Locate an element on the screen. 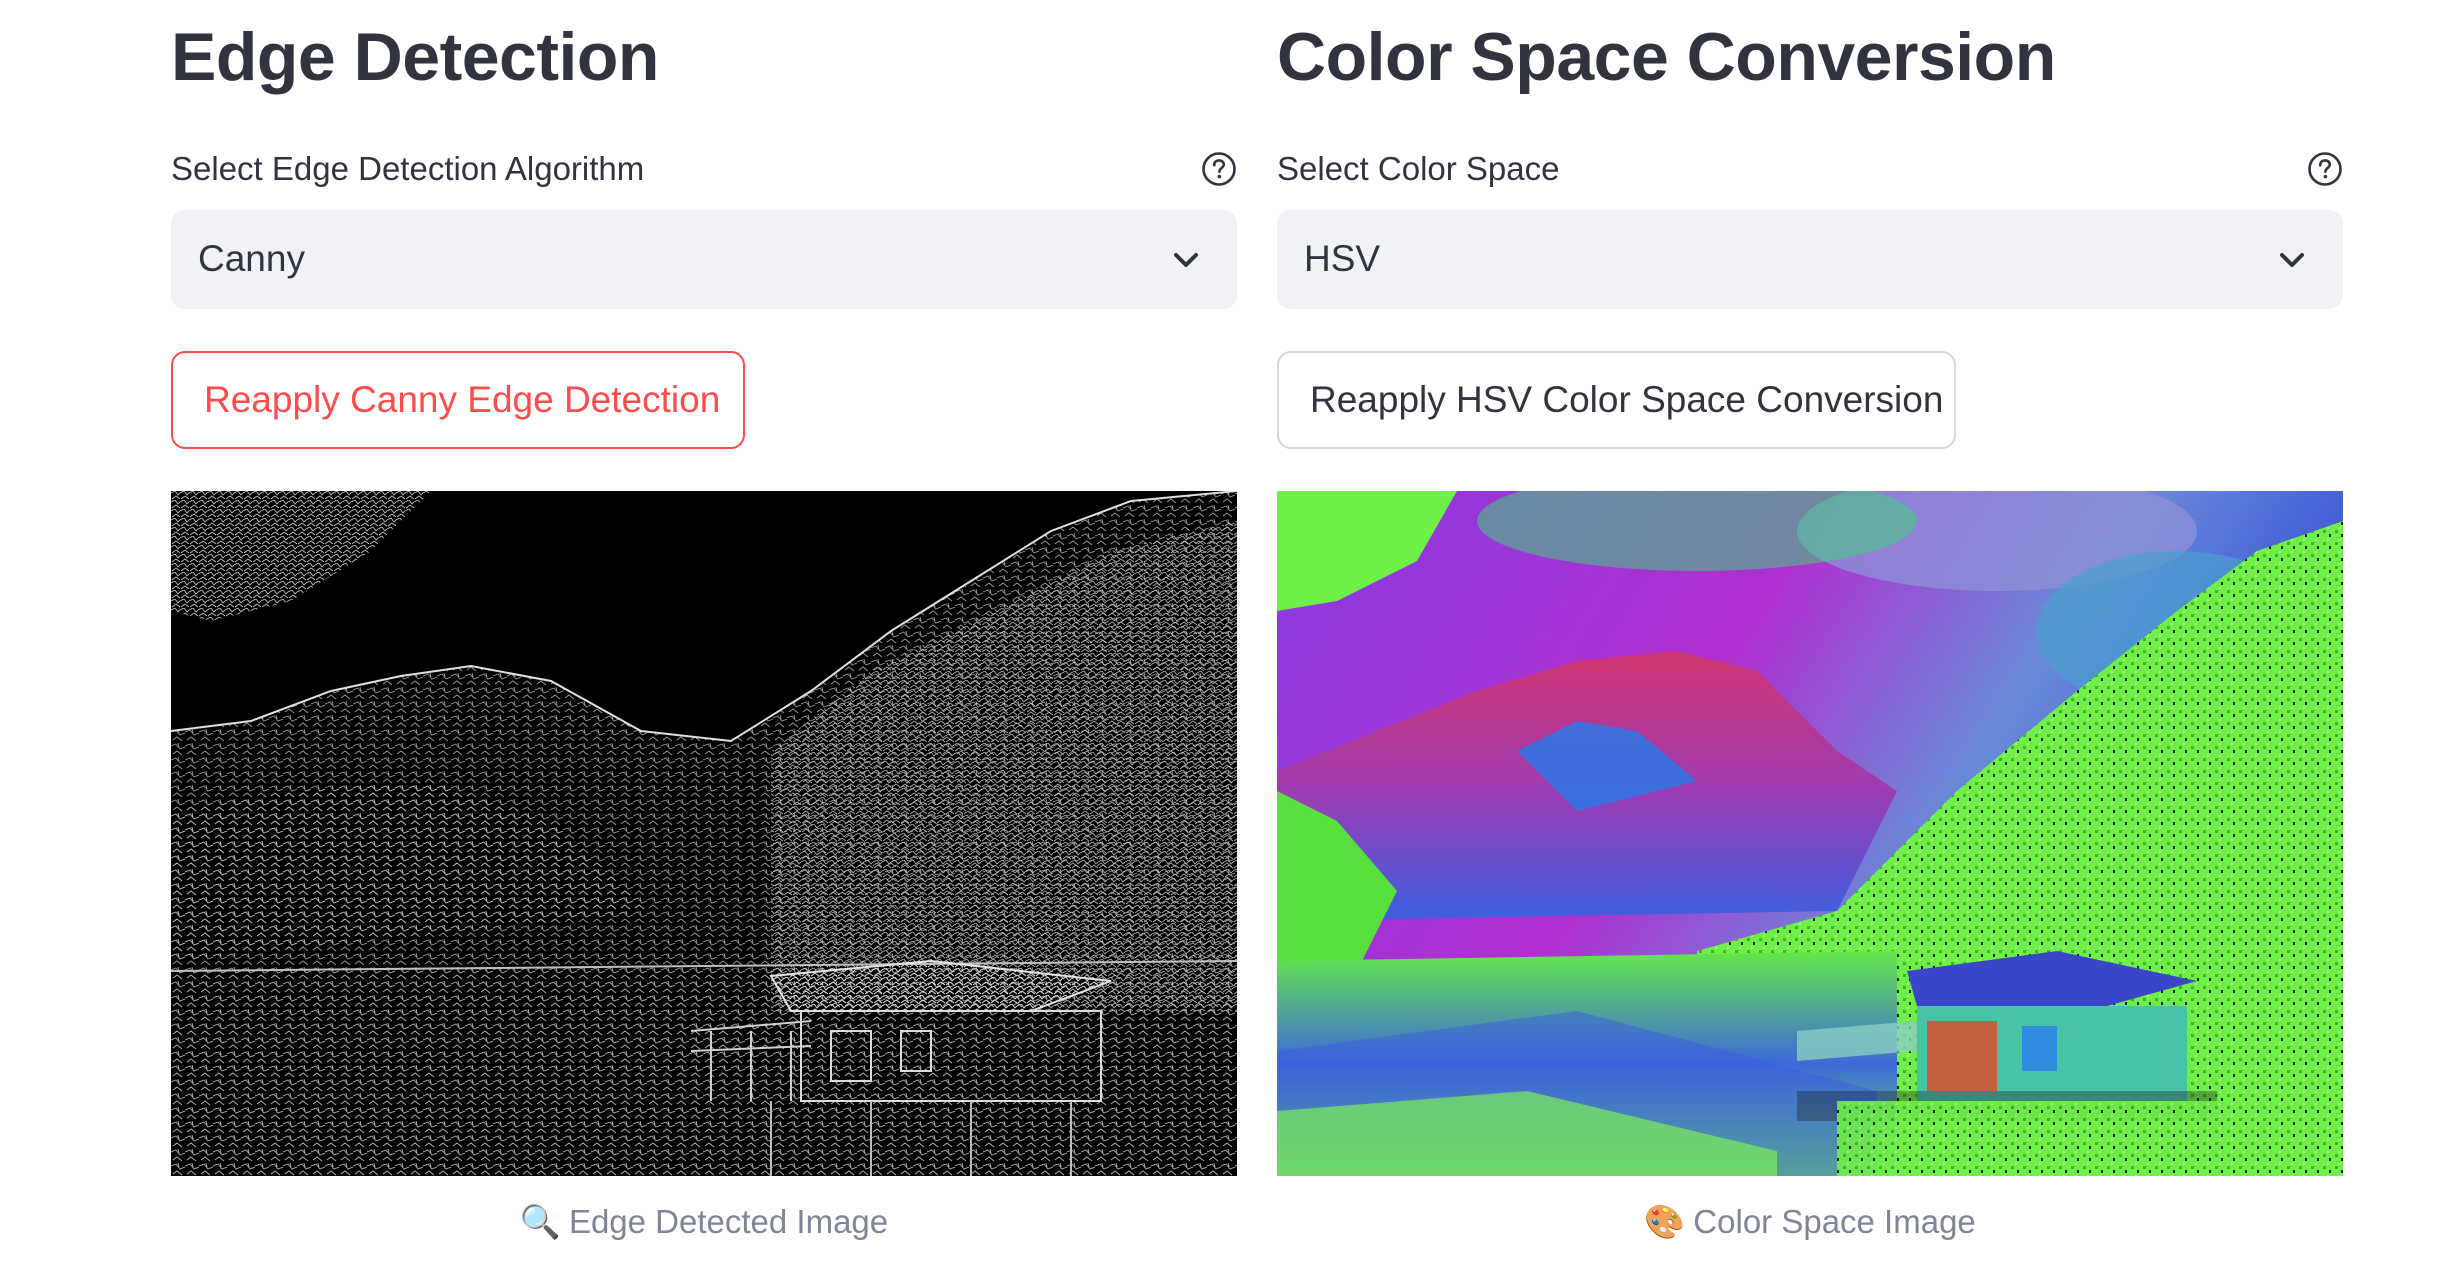  color-image-caption: 🎨 Color Space Image is located at coordinates (1810, 1222).